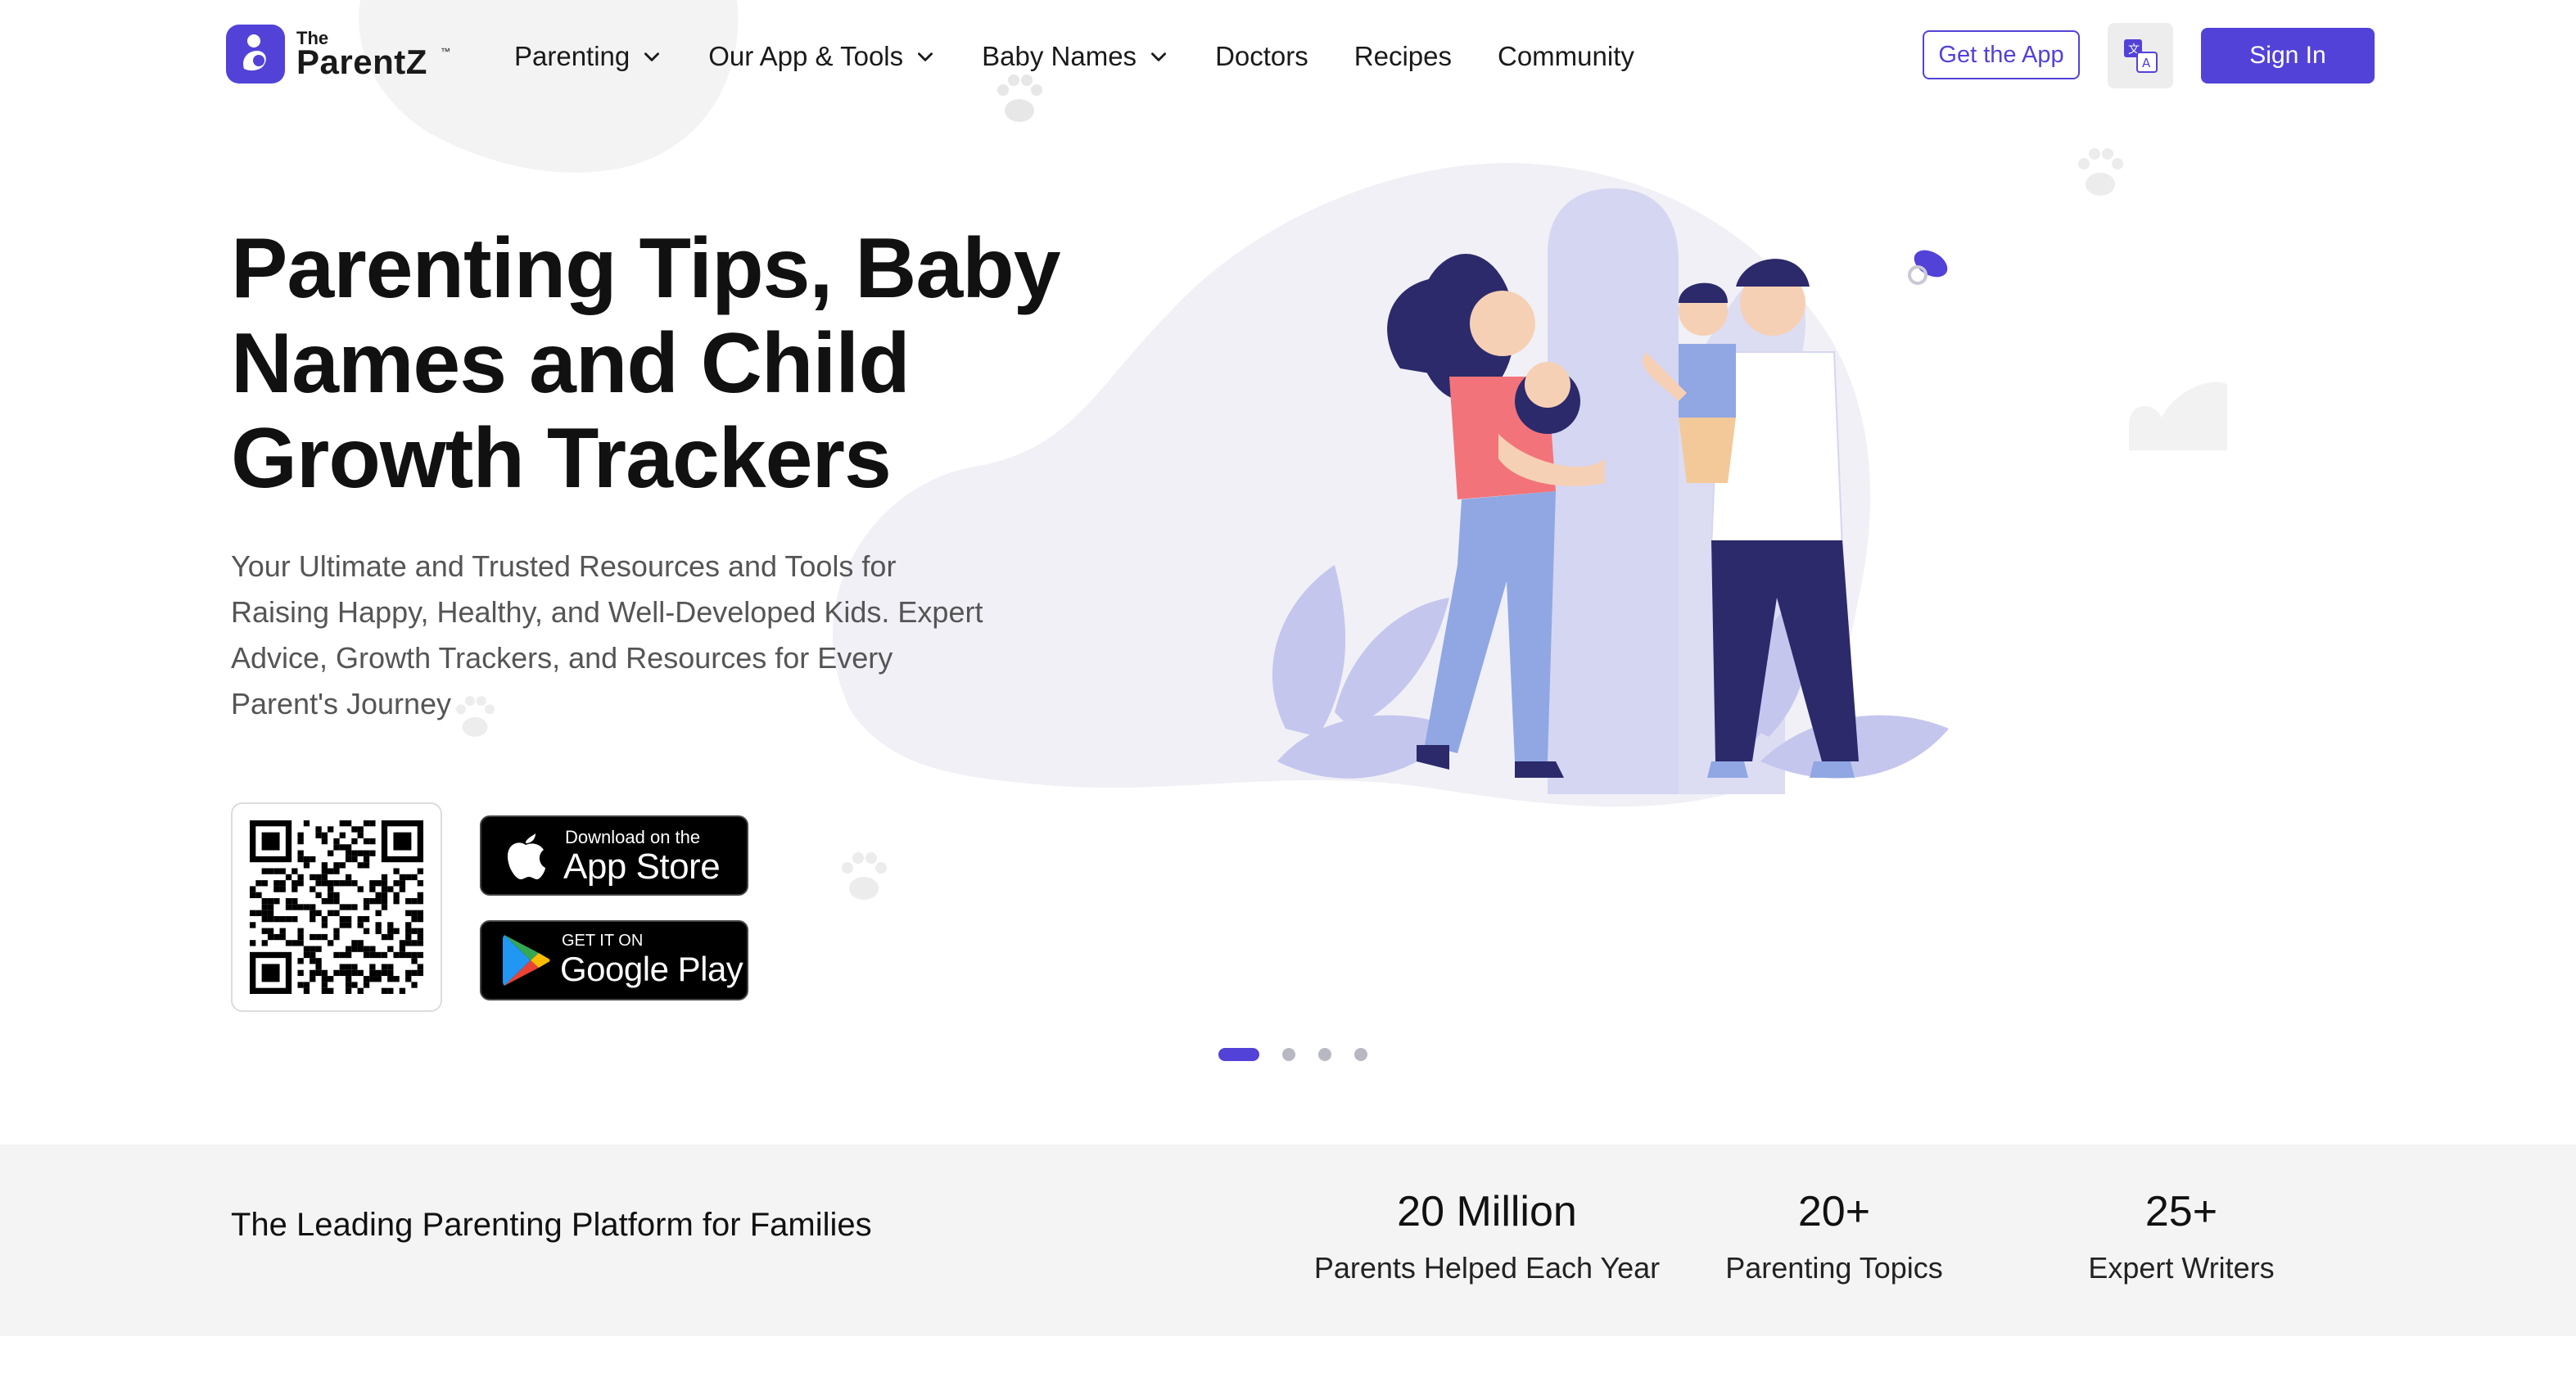 This screenshot has height=1400, width=2576. What do you see at coordinates (1304, 1054) in the screenshot?
I see `carousel-pagination` at bounding box center [1304, 1054].